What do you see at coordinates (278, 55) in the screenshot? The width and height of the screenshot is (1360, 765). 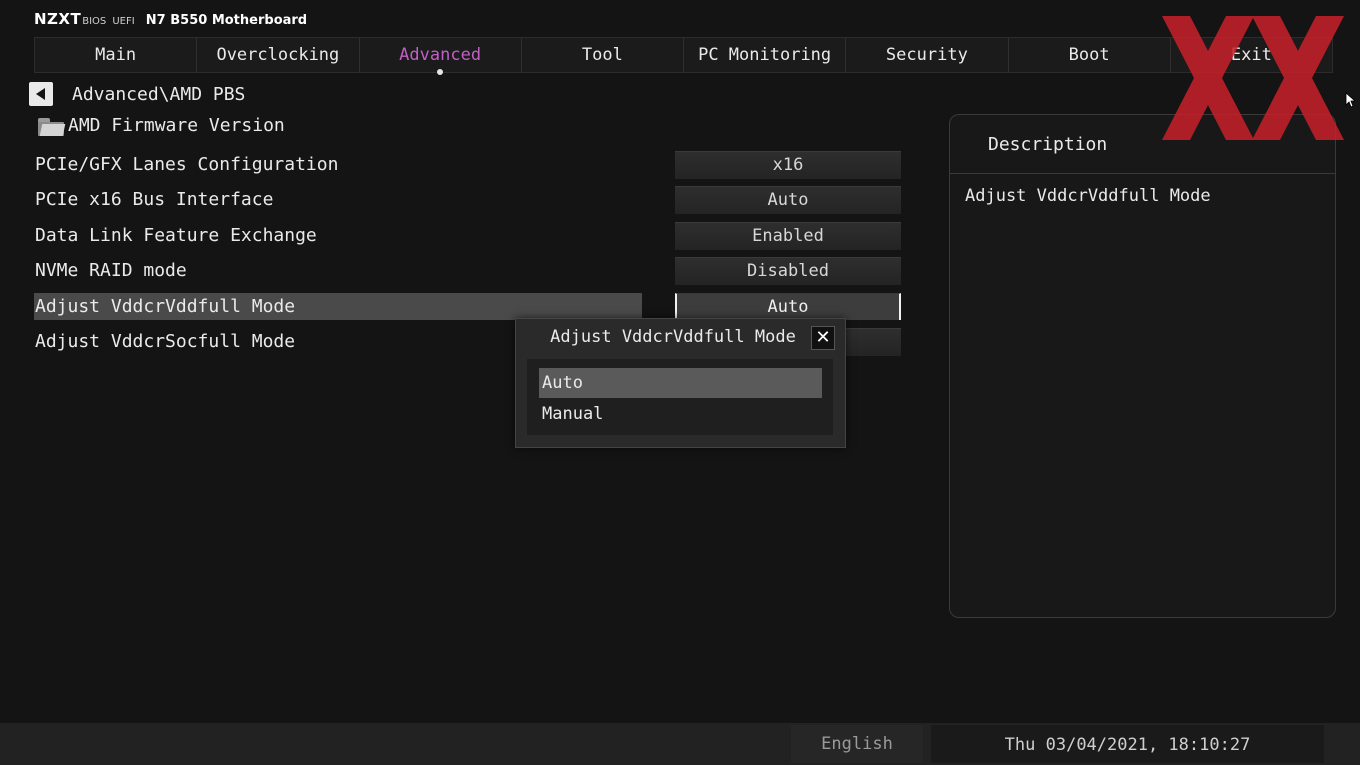 I see `tab-overclocking: Overclocking` at bounding box center [278, 55].